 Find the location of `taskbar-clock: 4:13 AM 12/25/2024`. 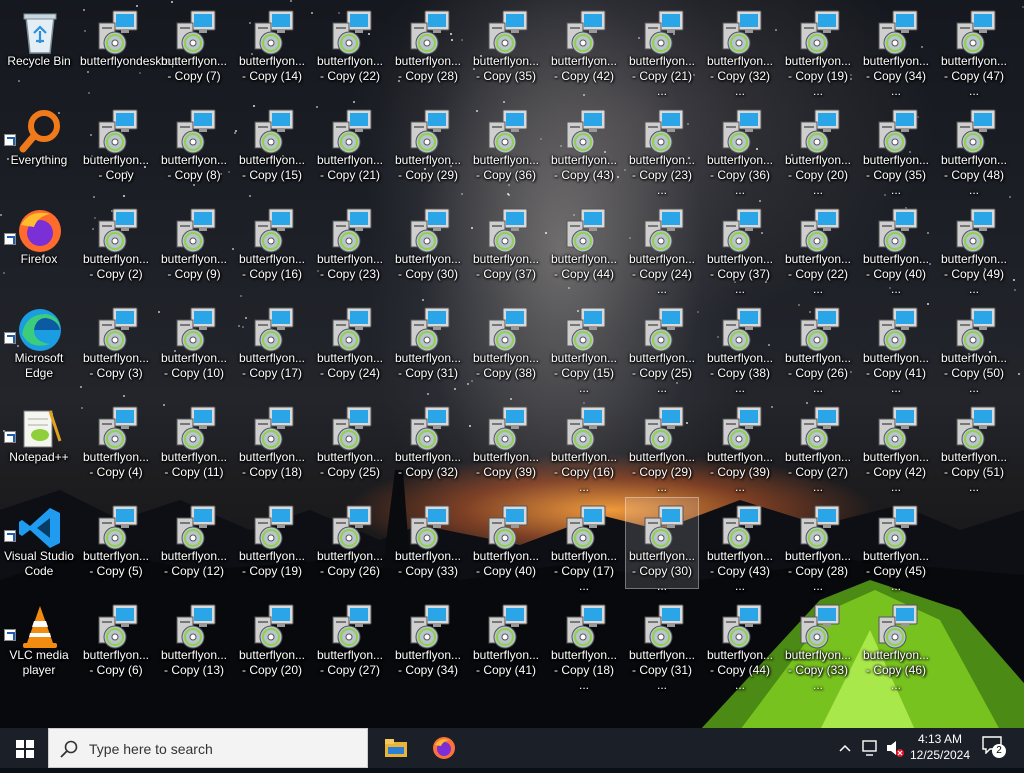

taskbar-clock: 4:13 AM 12/25/2024 is located at coordinates (940, 747).